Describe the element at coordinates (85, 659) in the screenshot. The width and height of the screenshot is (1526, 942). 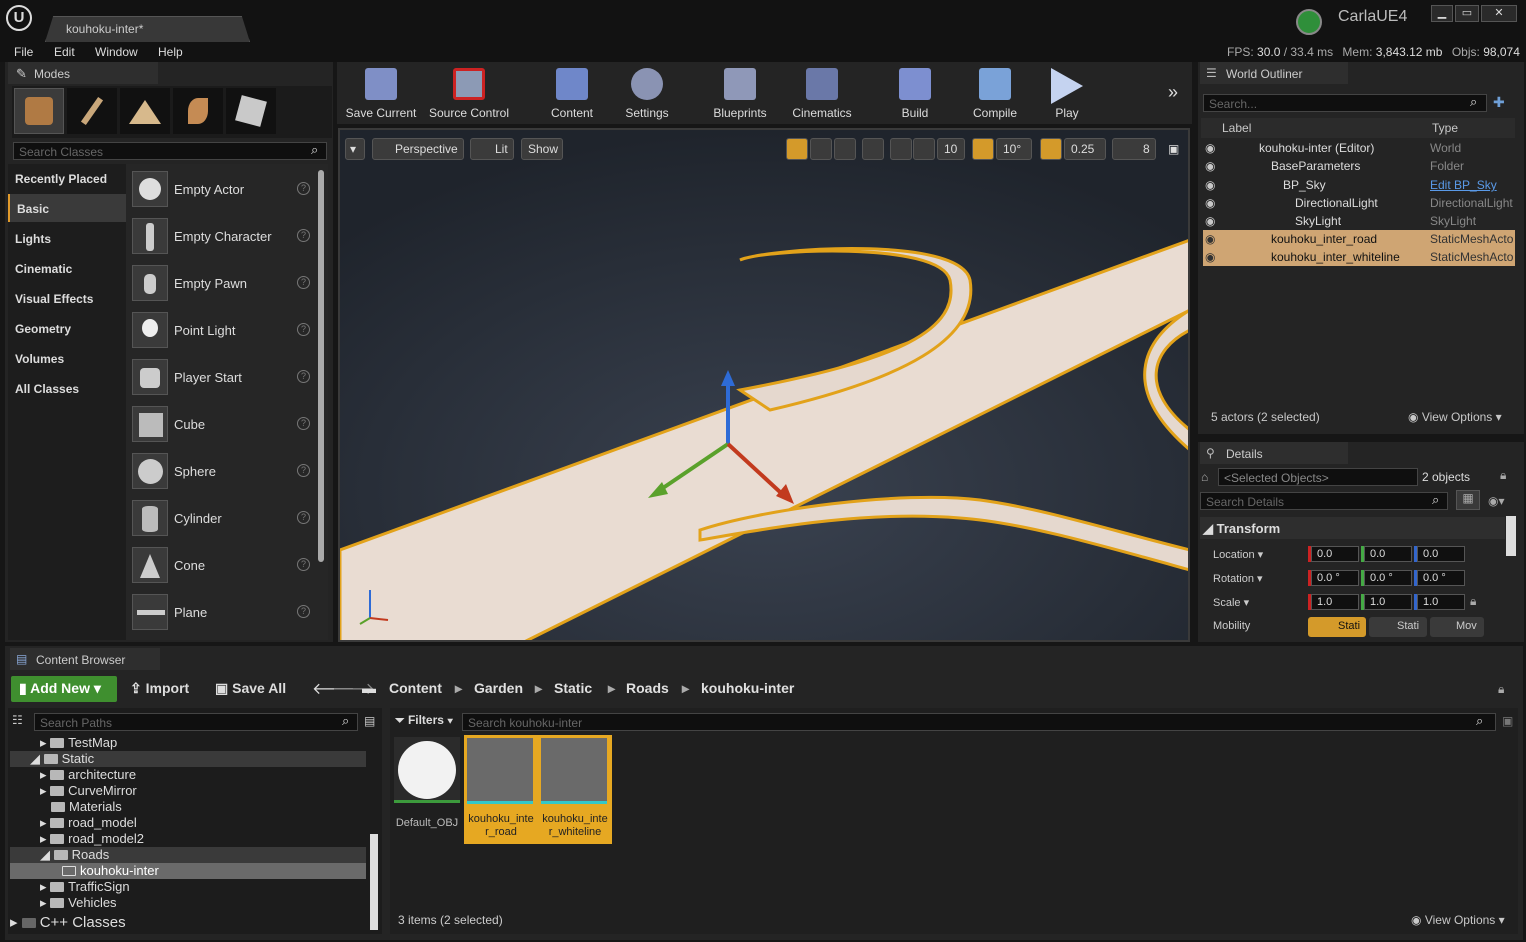
I see `content-browser-tab: Content Browser` at that location.